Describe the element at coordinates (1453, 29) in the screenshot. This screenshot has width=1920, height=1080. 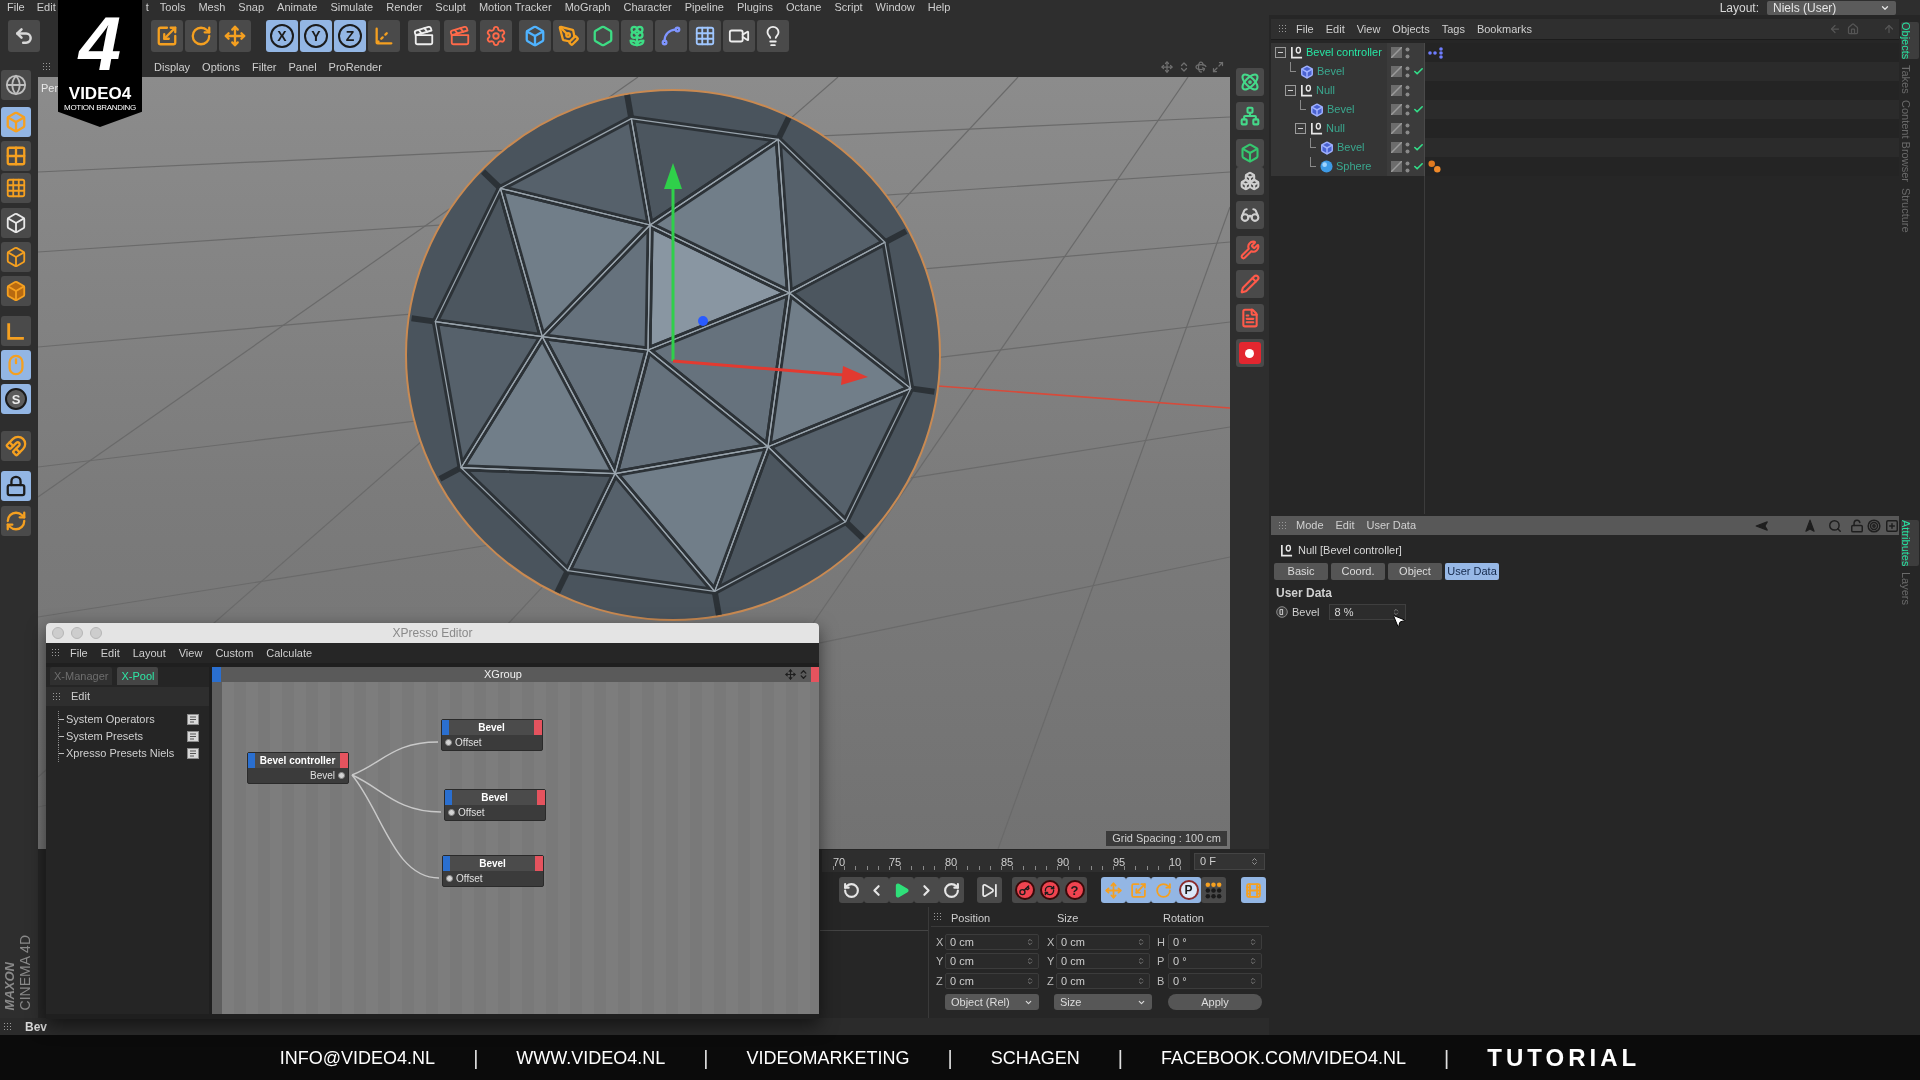
I see `menu-item: Tags` at that location.